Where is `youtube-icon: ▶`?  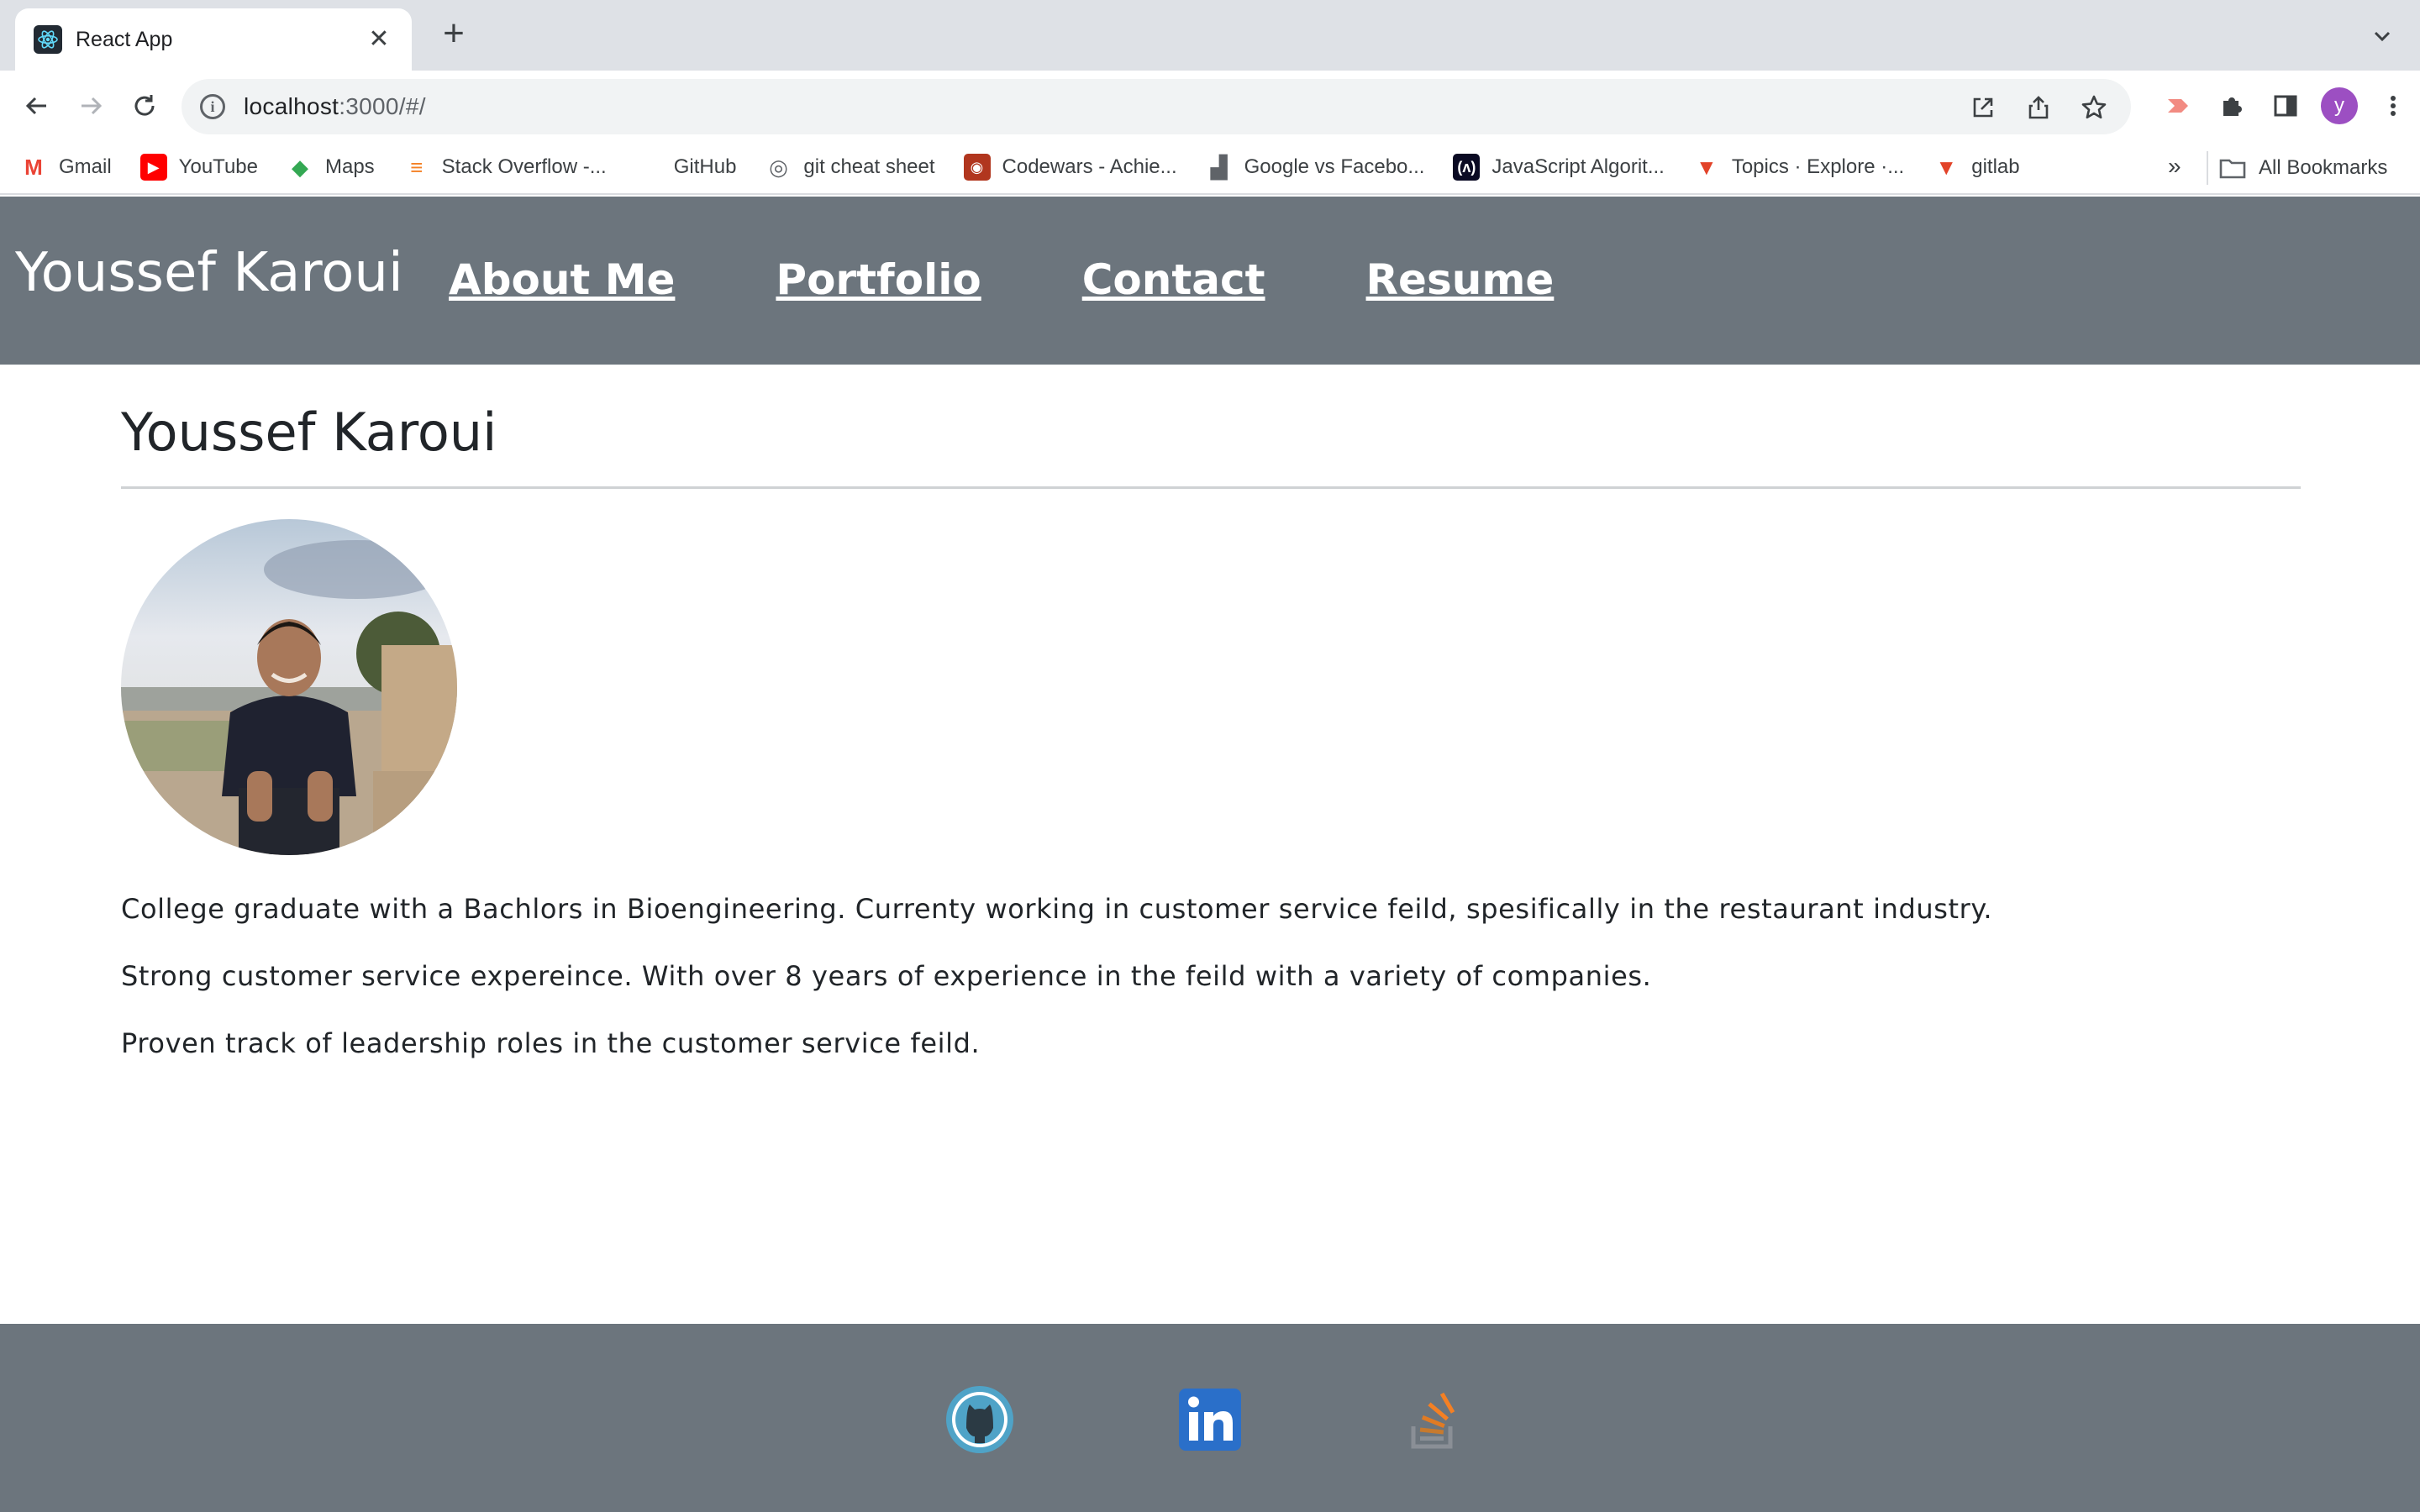 youtube-icon: ▶ is located at coordinates (153, 167).